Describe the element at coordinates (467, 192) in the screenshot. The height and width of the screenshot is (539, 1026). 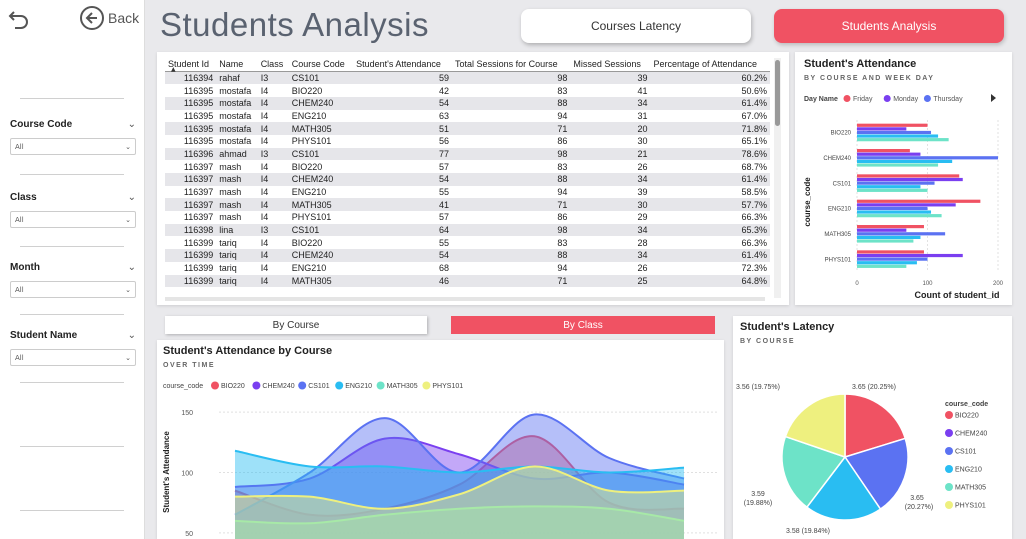
I see `table-row: 116397 mash I4 ENG210 55 94 39 58.5%` at that location.